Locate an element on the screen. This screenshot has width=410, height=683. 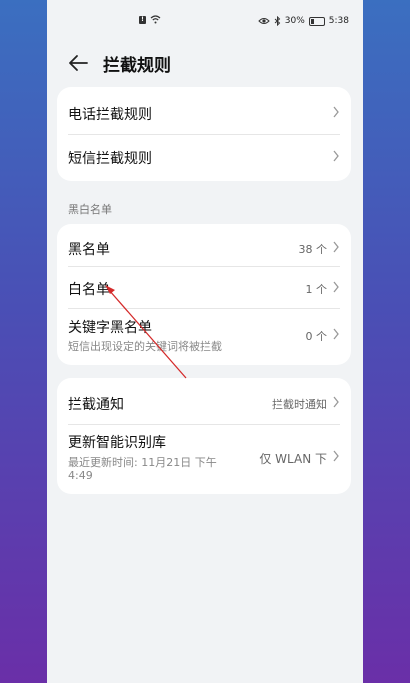
keyword-blacklist-row: 关键字黑名单 短信出现设定的关键词将被拦截 0 个 is located at coordinates (204, 336).